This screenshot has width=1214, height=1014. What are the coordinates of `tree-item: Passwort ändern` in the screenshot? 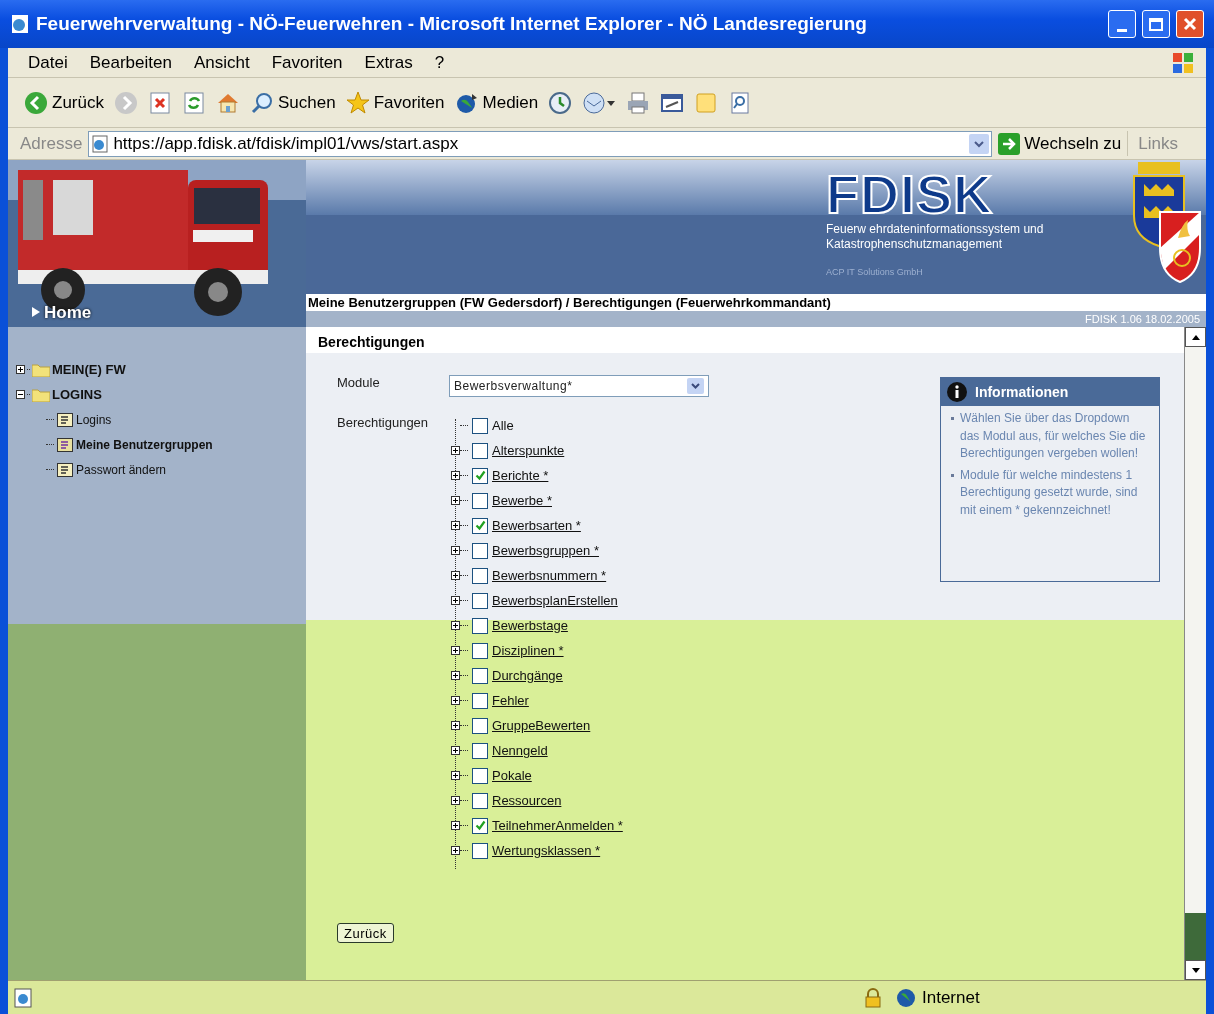 It's located at (121, 469).